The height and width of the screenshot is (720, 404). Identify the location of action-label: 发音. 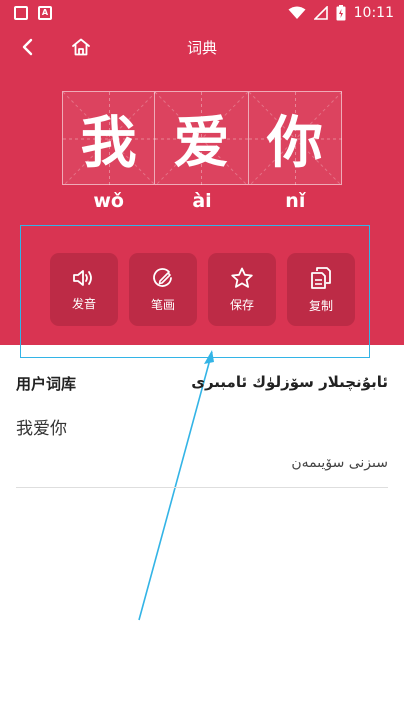
(83, 303).